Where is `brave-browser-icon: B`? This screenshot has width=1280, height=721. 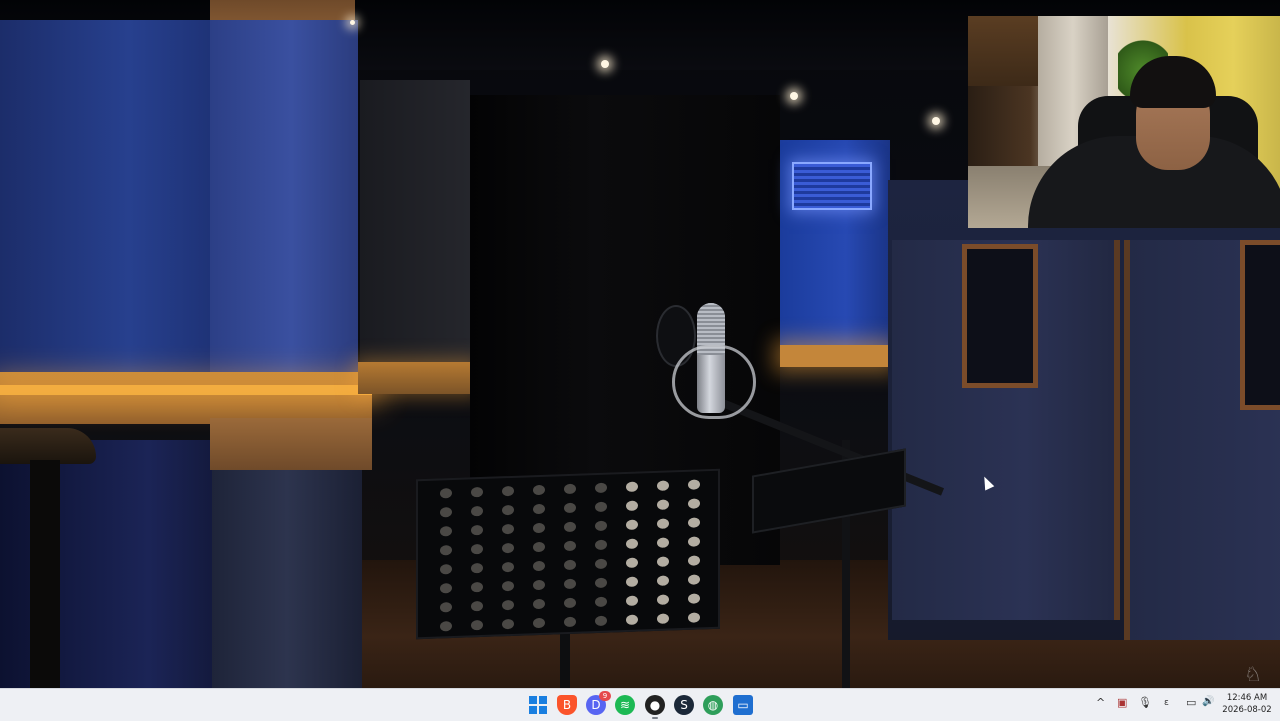
brave-browser-icon: B is located at coordinates (567, 705).